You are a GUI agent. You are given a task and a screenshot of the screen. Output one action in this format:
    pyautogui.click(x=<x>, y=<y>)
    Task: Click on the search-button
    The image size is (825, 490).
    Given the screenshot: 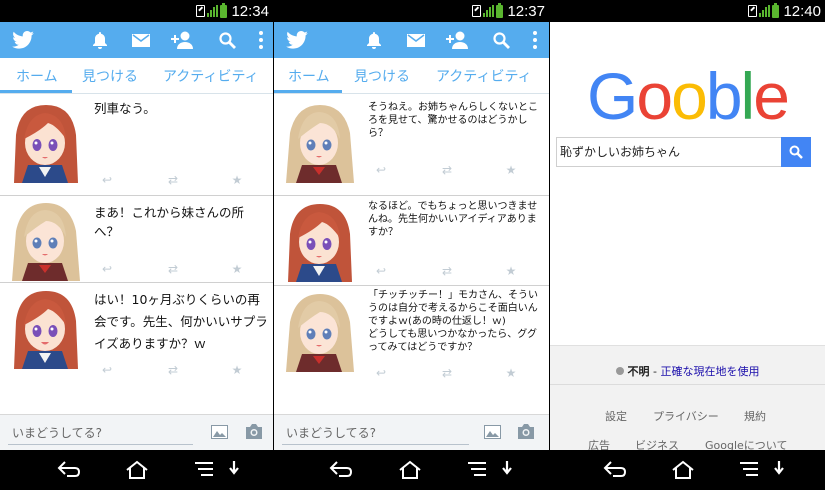 What is the action you would take?
    pyautogui.click(x=796, y=152)
    